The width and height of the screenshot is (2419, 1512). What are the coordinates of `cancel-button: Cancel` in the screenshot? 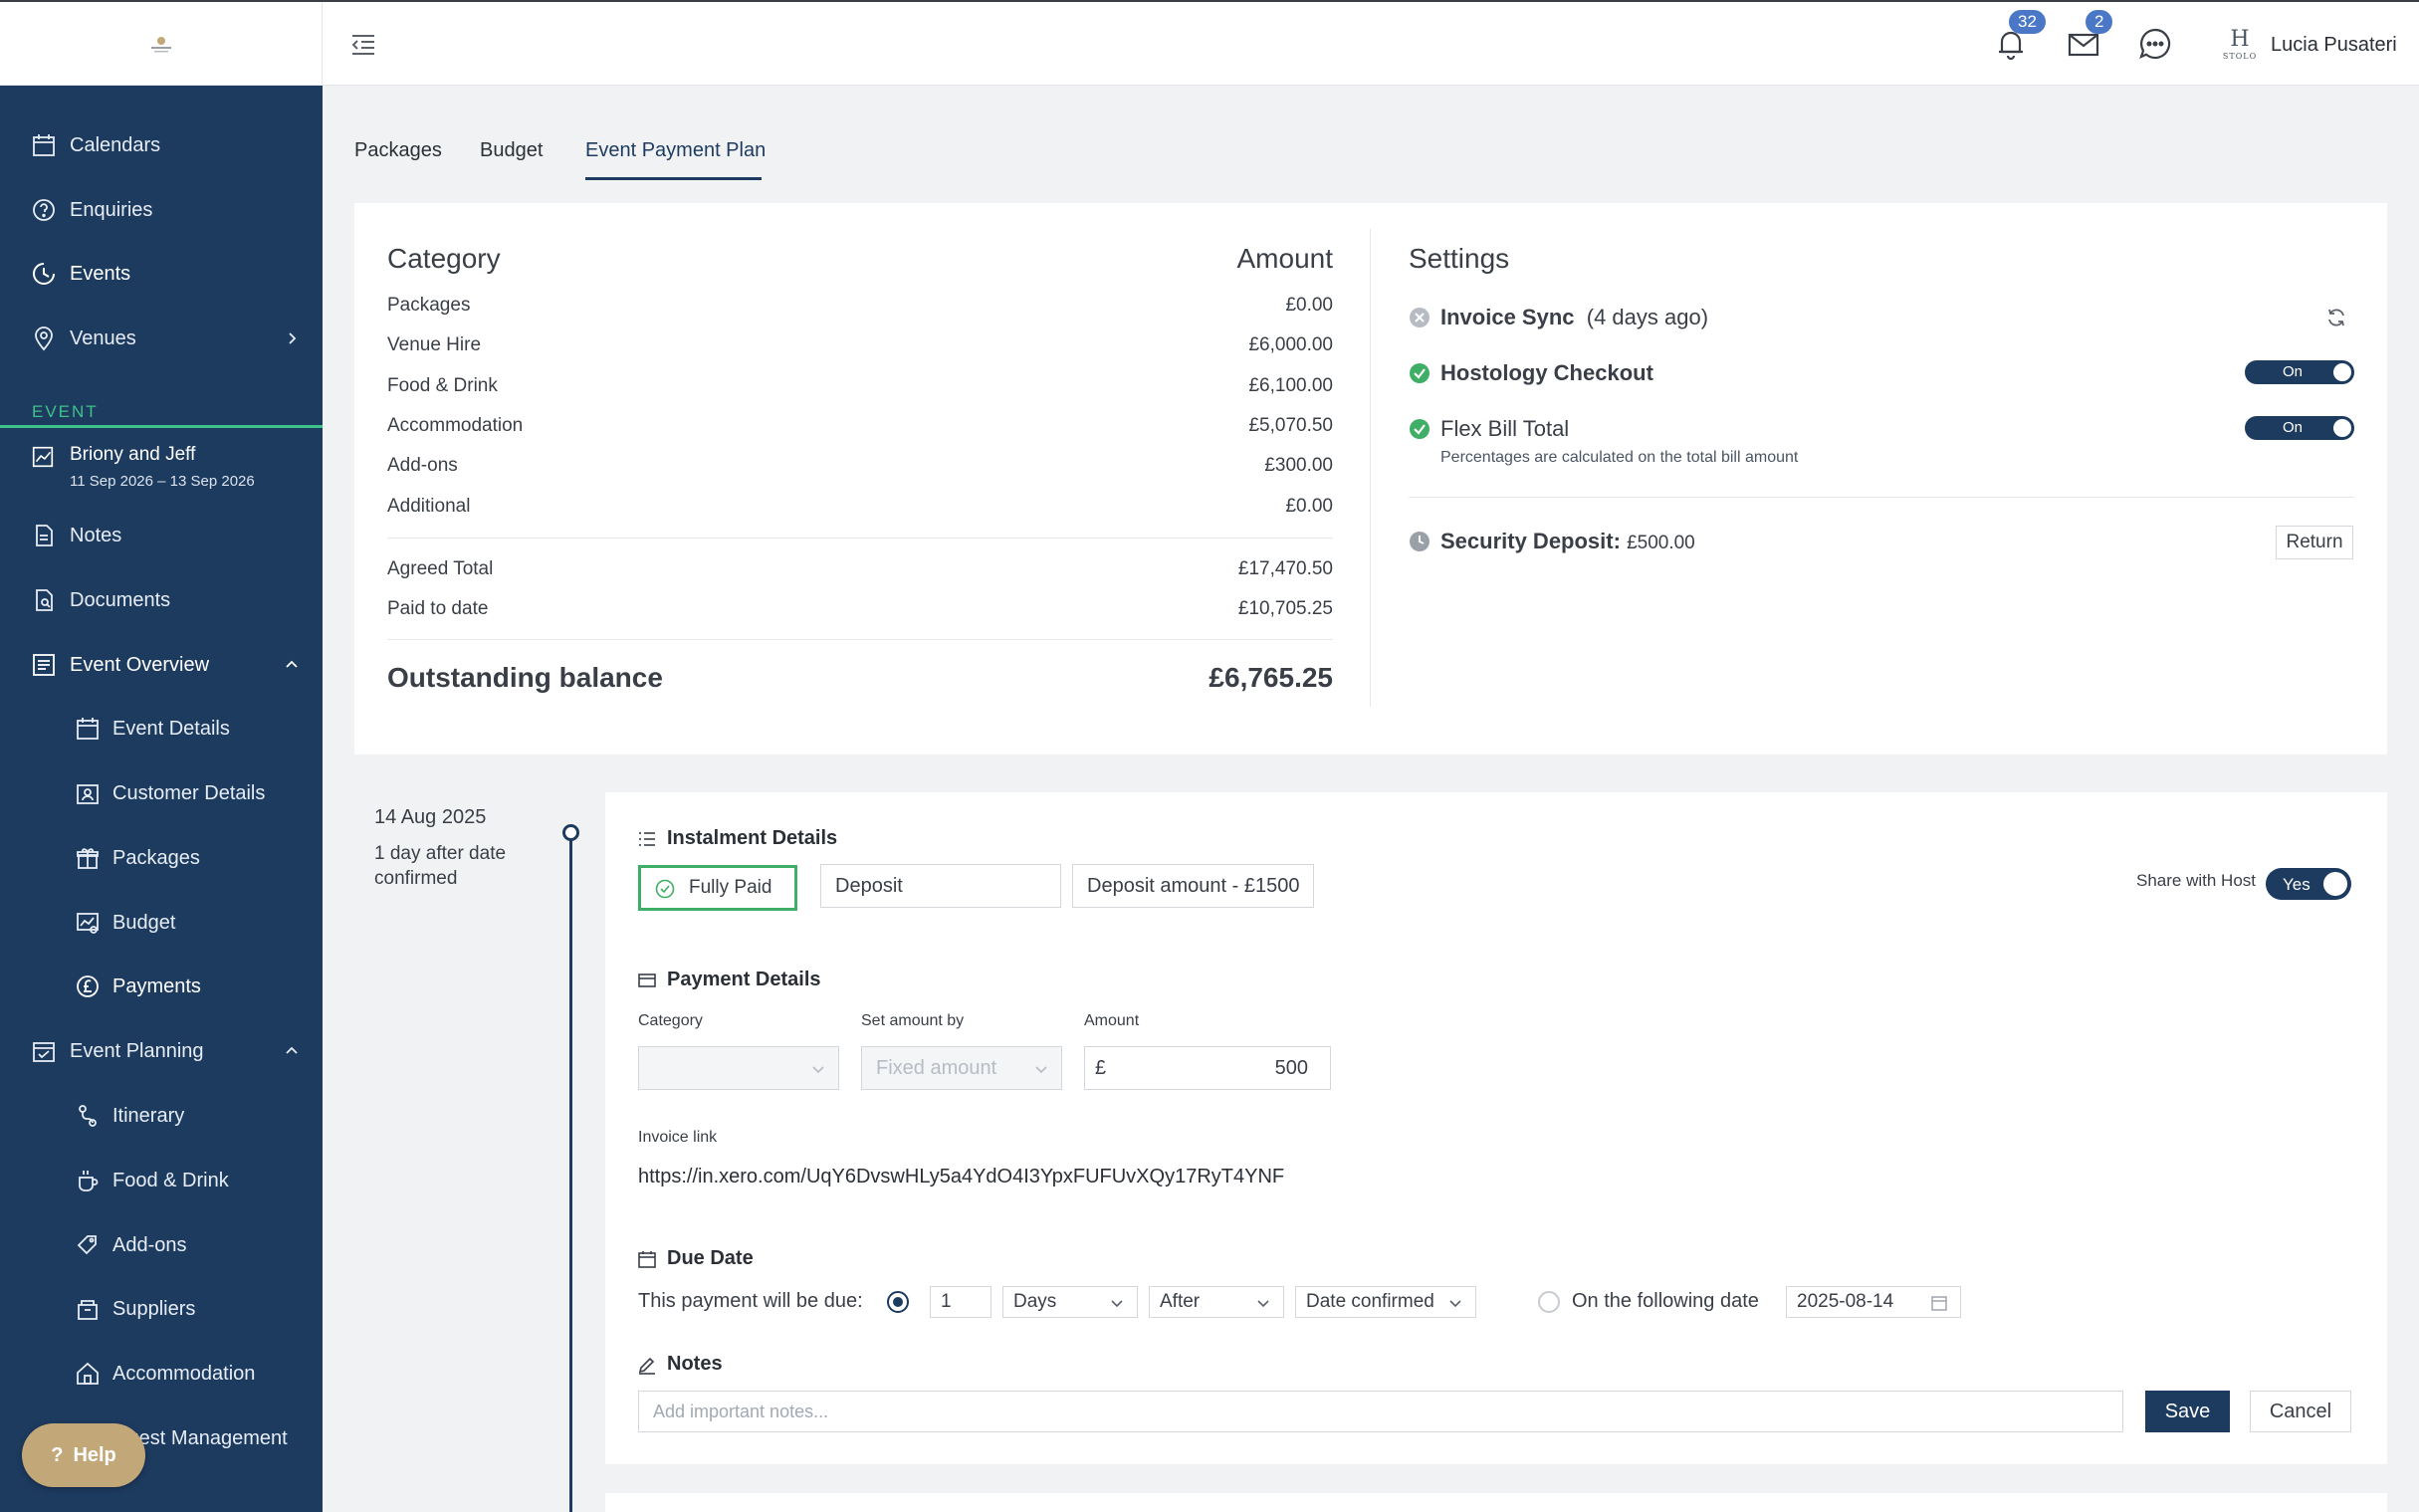 It's located at (2300, 1411).